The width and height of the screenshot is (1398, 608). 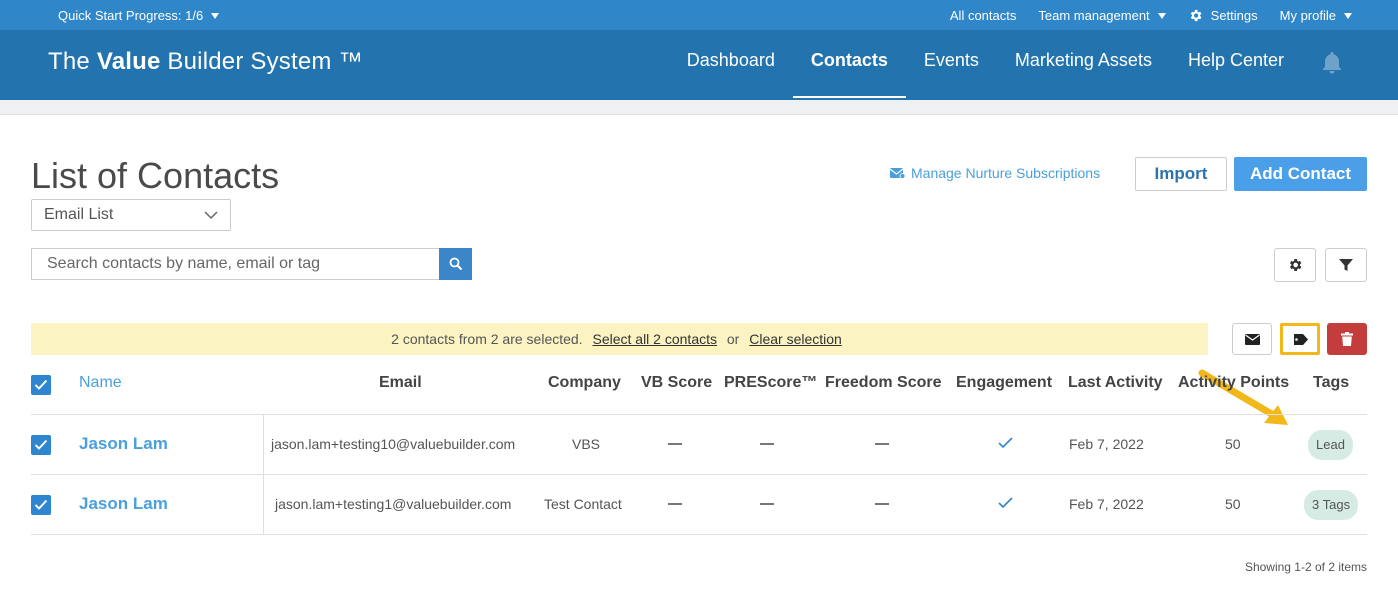 I want to click on my-profile-menu: My profile, so click(x=1316, y=15).